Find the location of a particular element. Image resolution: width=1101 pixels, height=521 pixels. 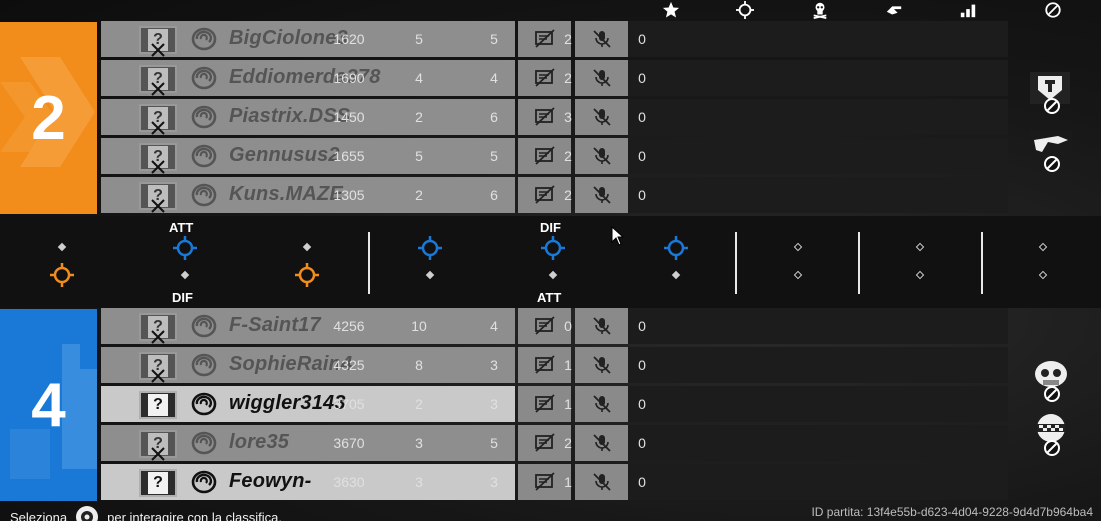

stat-deaths: 5 is located at coordinates (494, 443).